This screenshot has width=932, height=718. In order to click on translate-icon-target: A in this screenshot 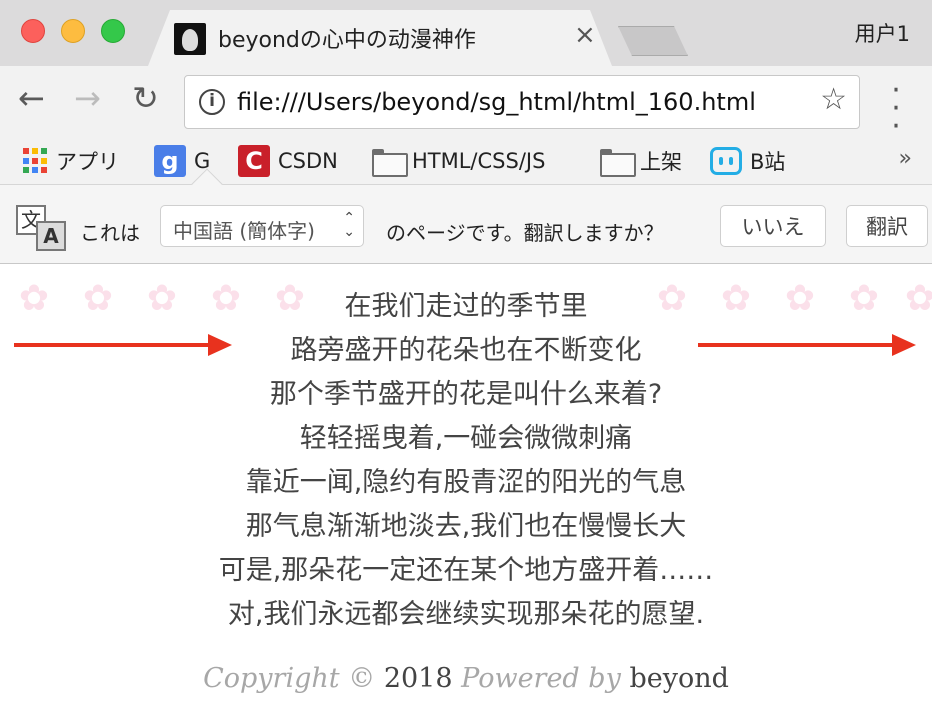, I will do `click(51, 236)`.